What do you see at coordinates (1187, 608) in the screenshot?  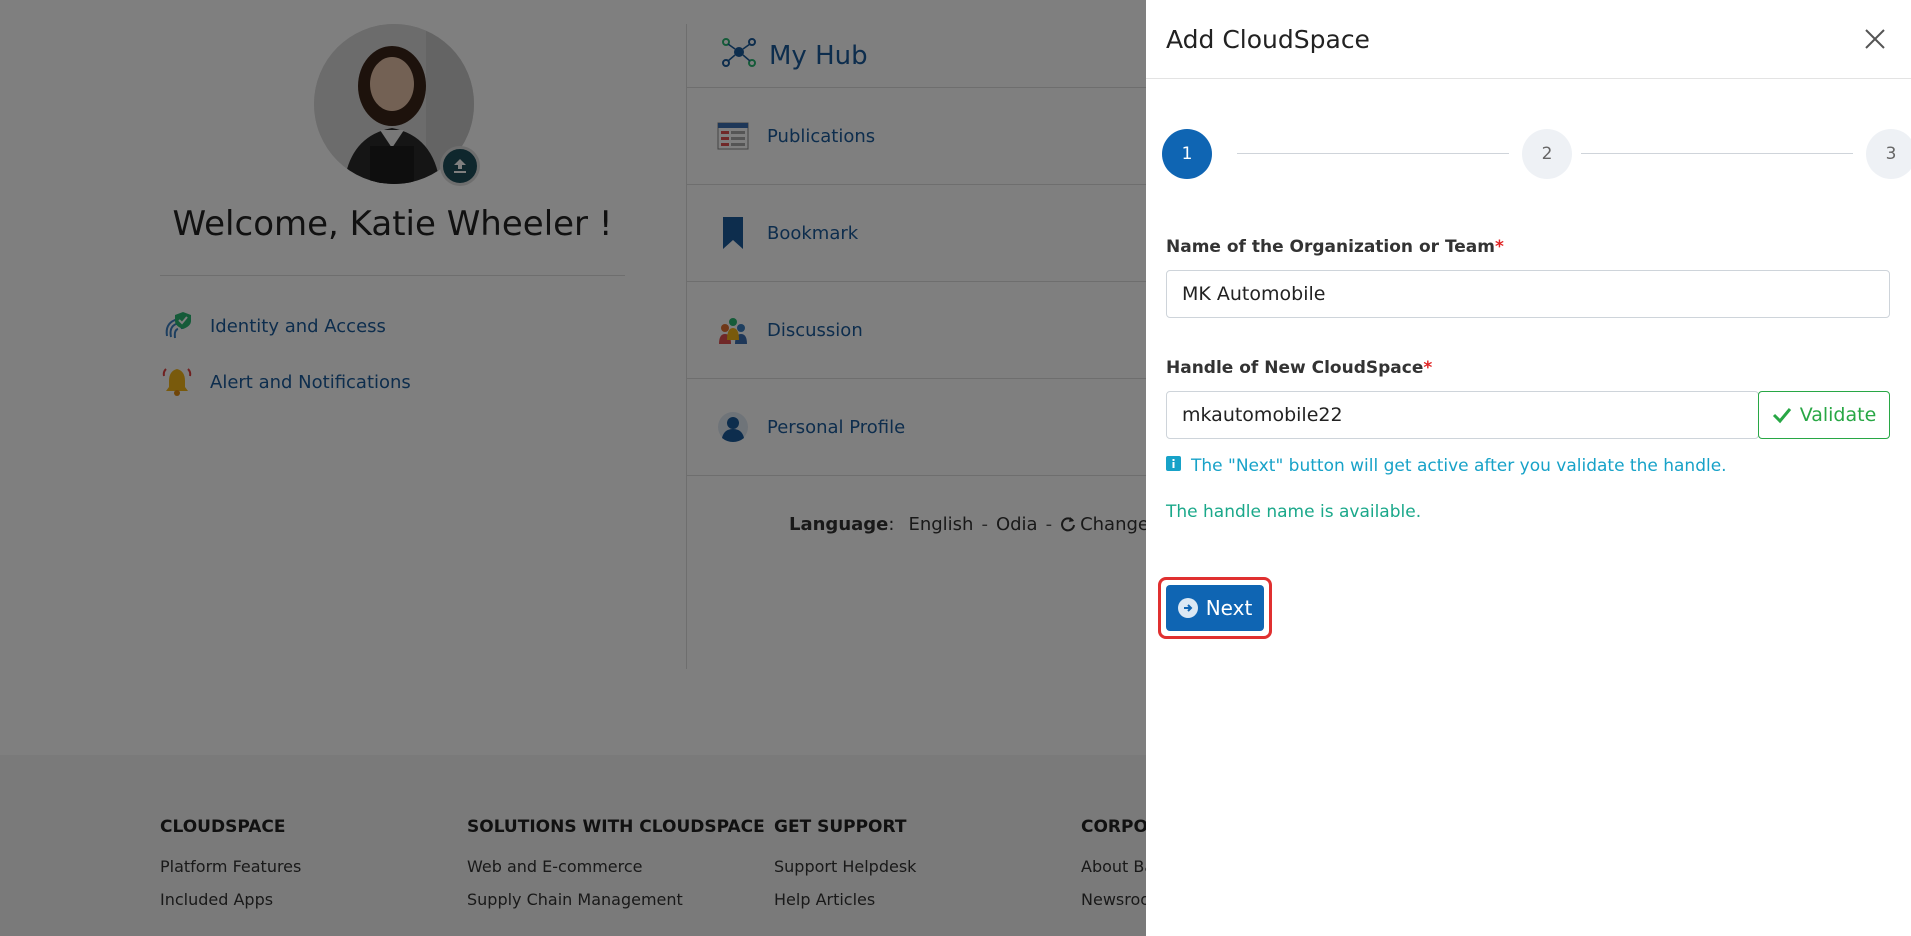 I see `arrow-right-circle-icon` at bounding box center [1187, 608].